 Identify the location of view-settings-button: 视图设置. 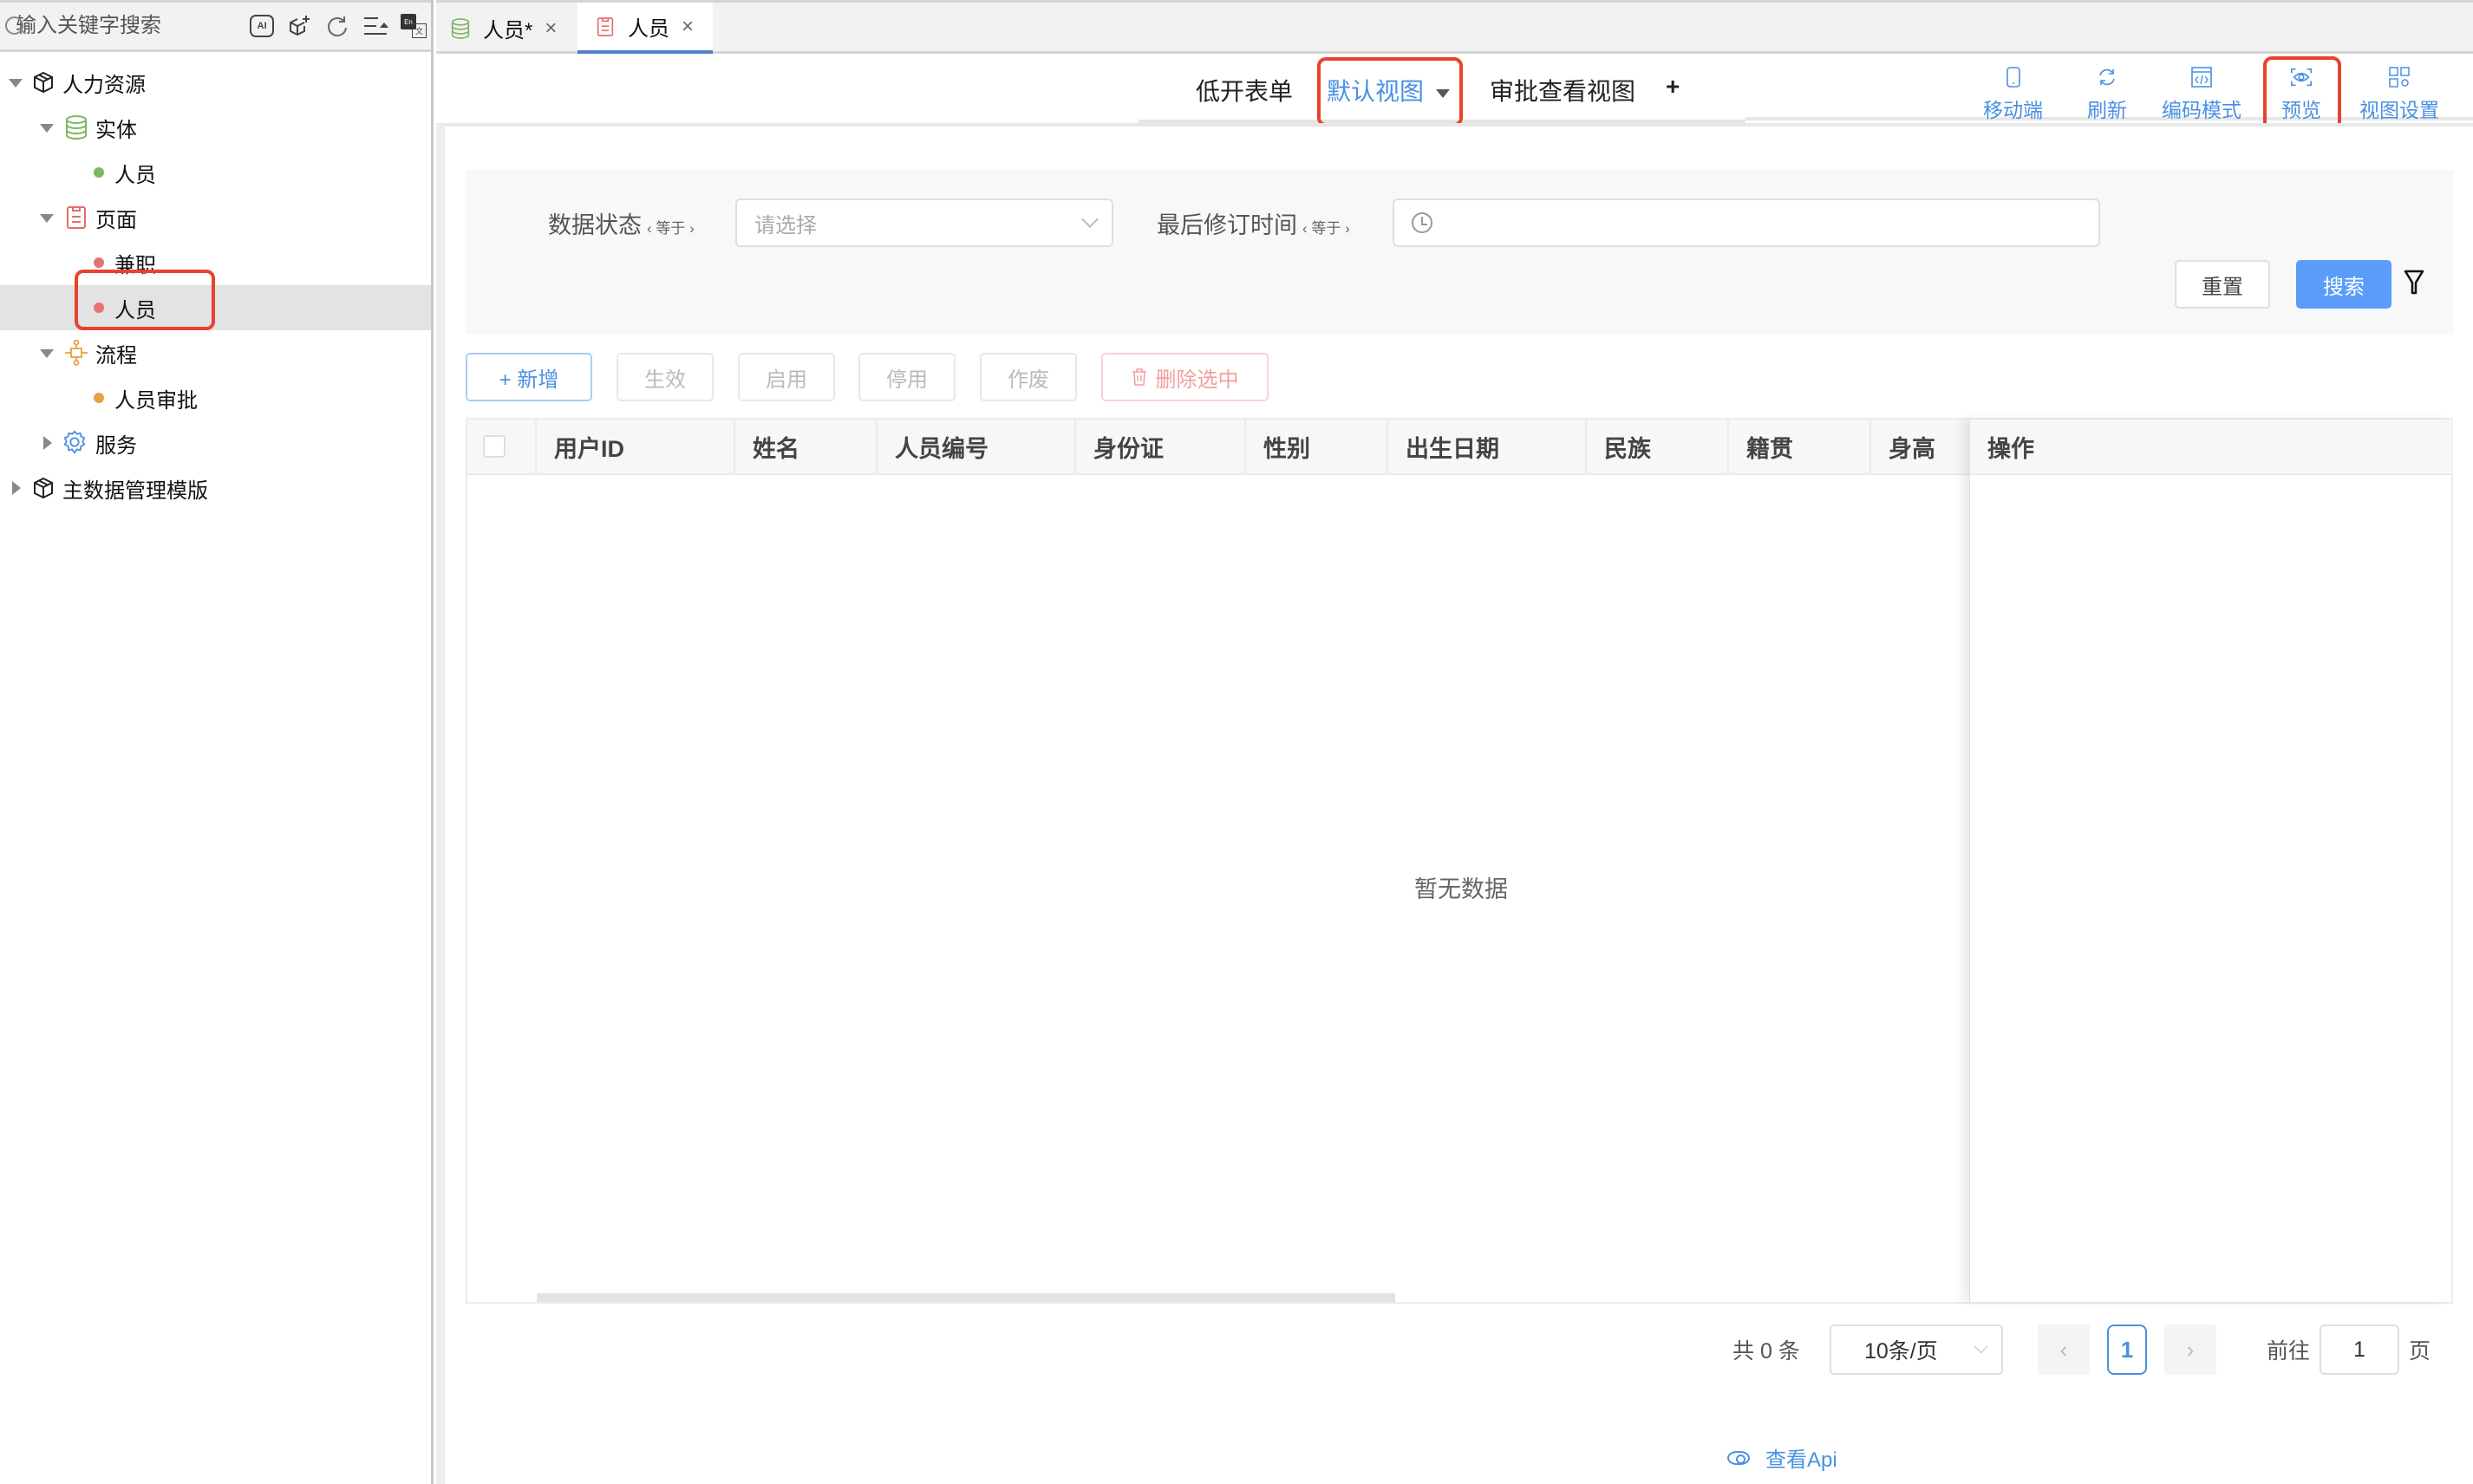
(2399, 94).